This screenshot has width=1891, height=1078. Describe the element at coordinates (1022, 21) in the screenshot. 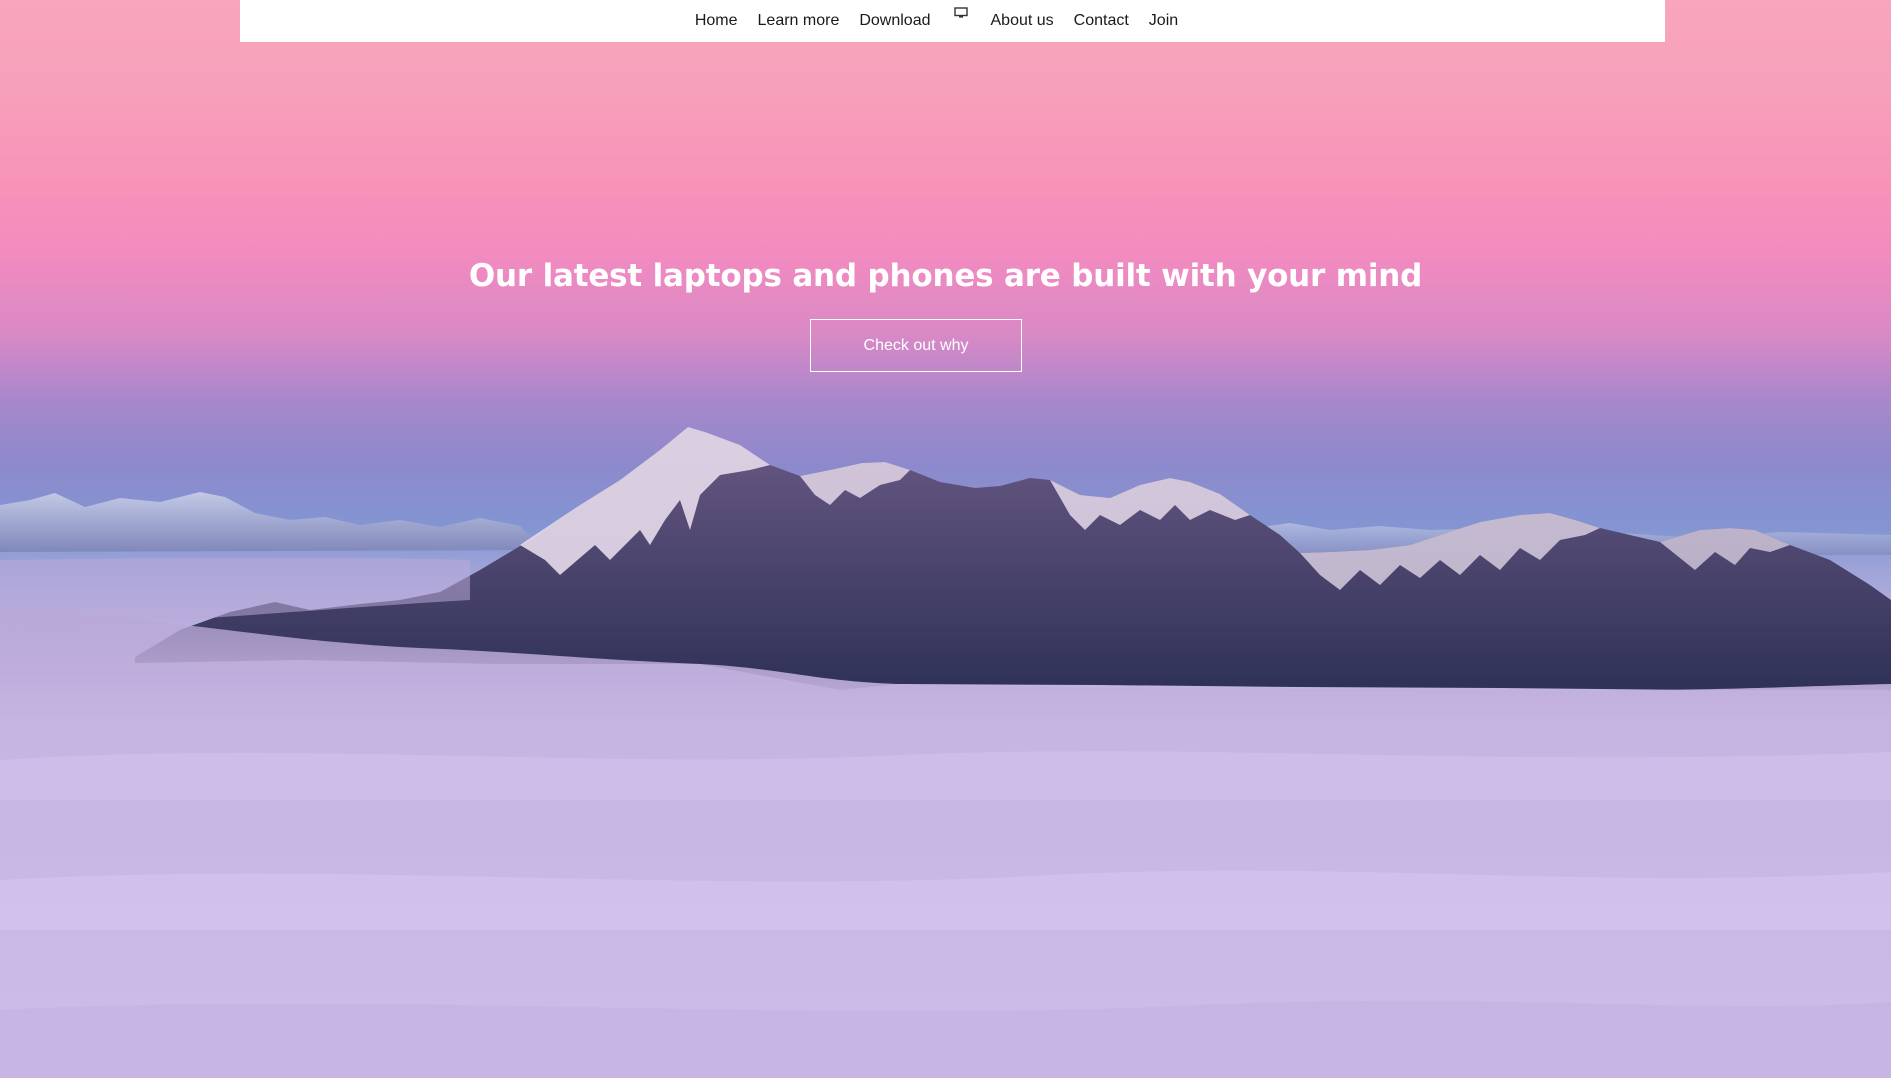

I see `nav-link-about-us: About us` at that location.